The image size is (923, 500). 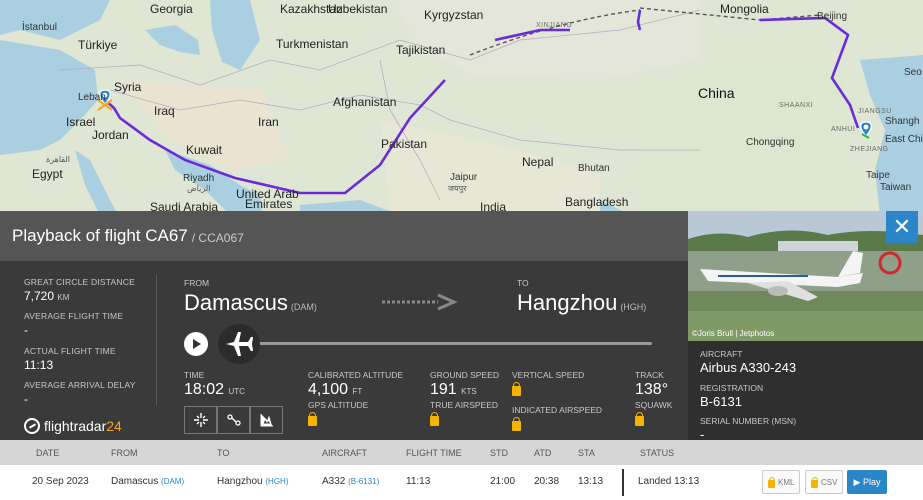 I want to click on origin: Damascus (DAM), so click(x=250, y=303).